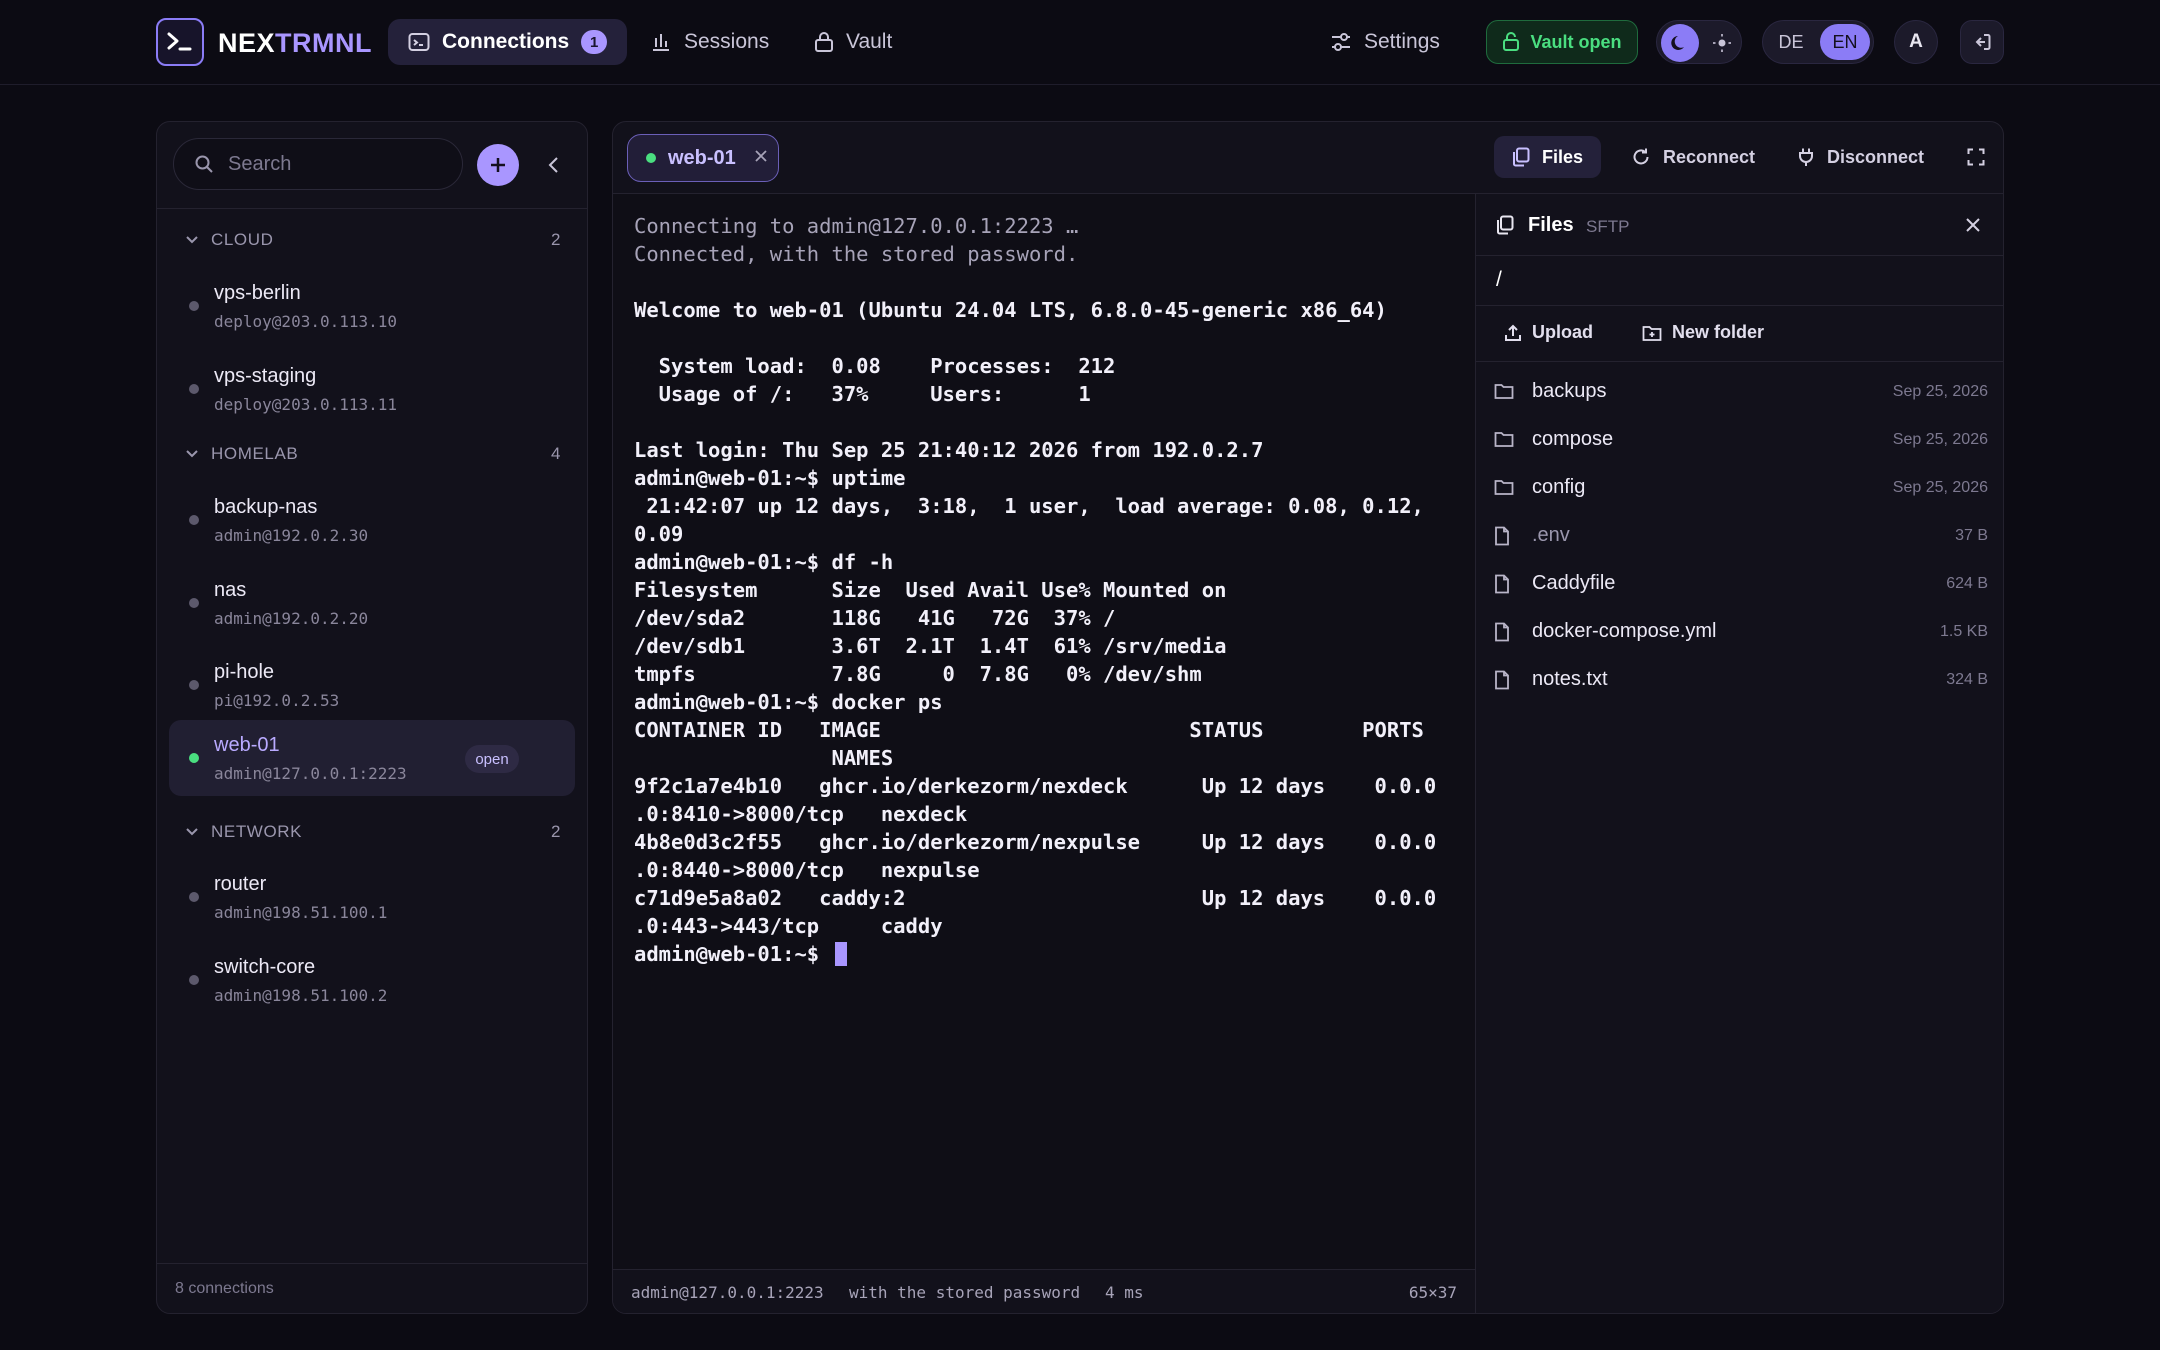  What do you see at coordinates (372, 603) in the screenshot?
I see `host-item-nas: nas admin@192.0.2.20` at bounding box center [372, 603].